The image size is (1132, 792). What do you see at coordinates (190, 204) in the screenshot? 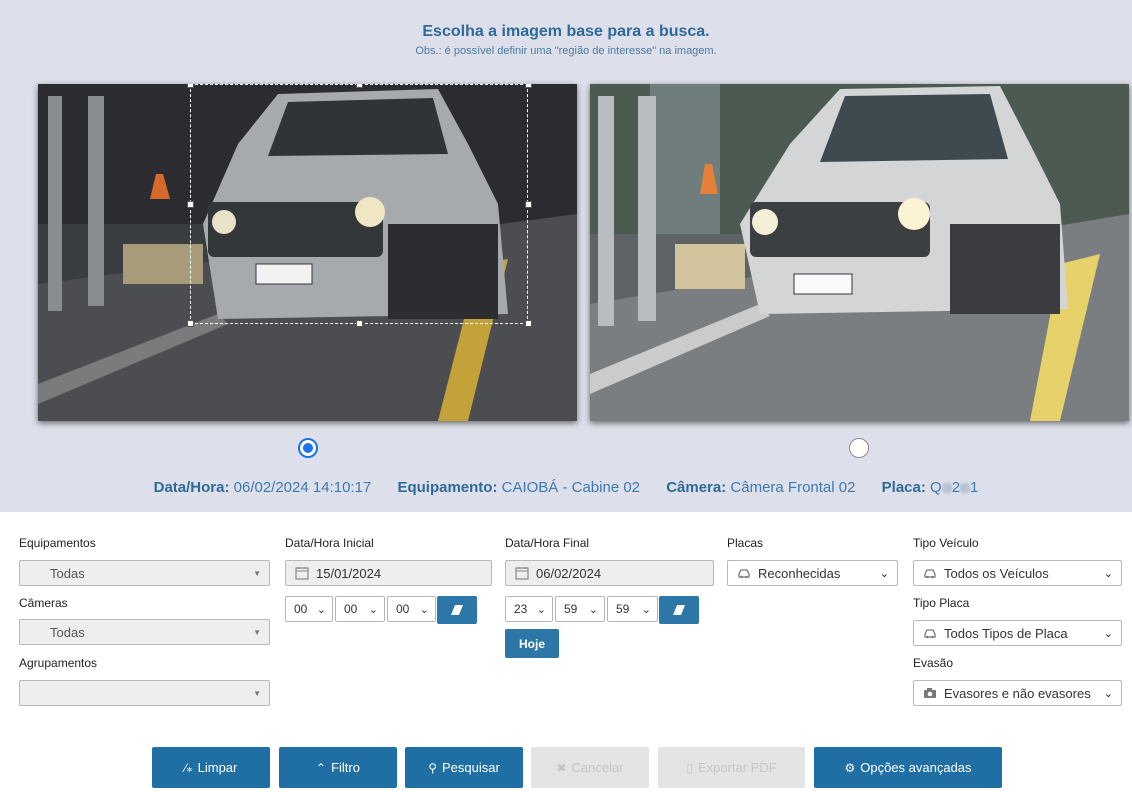
I see `roi-handle-ml` at bounding box center [190, 204].